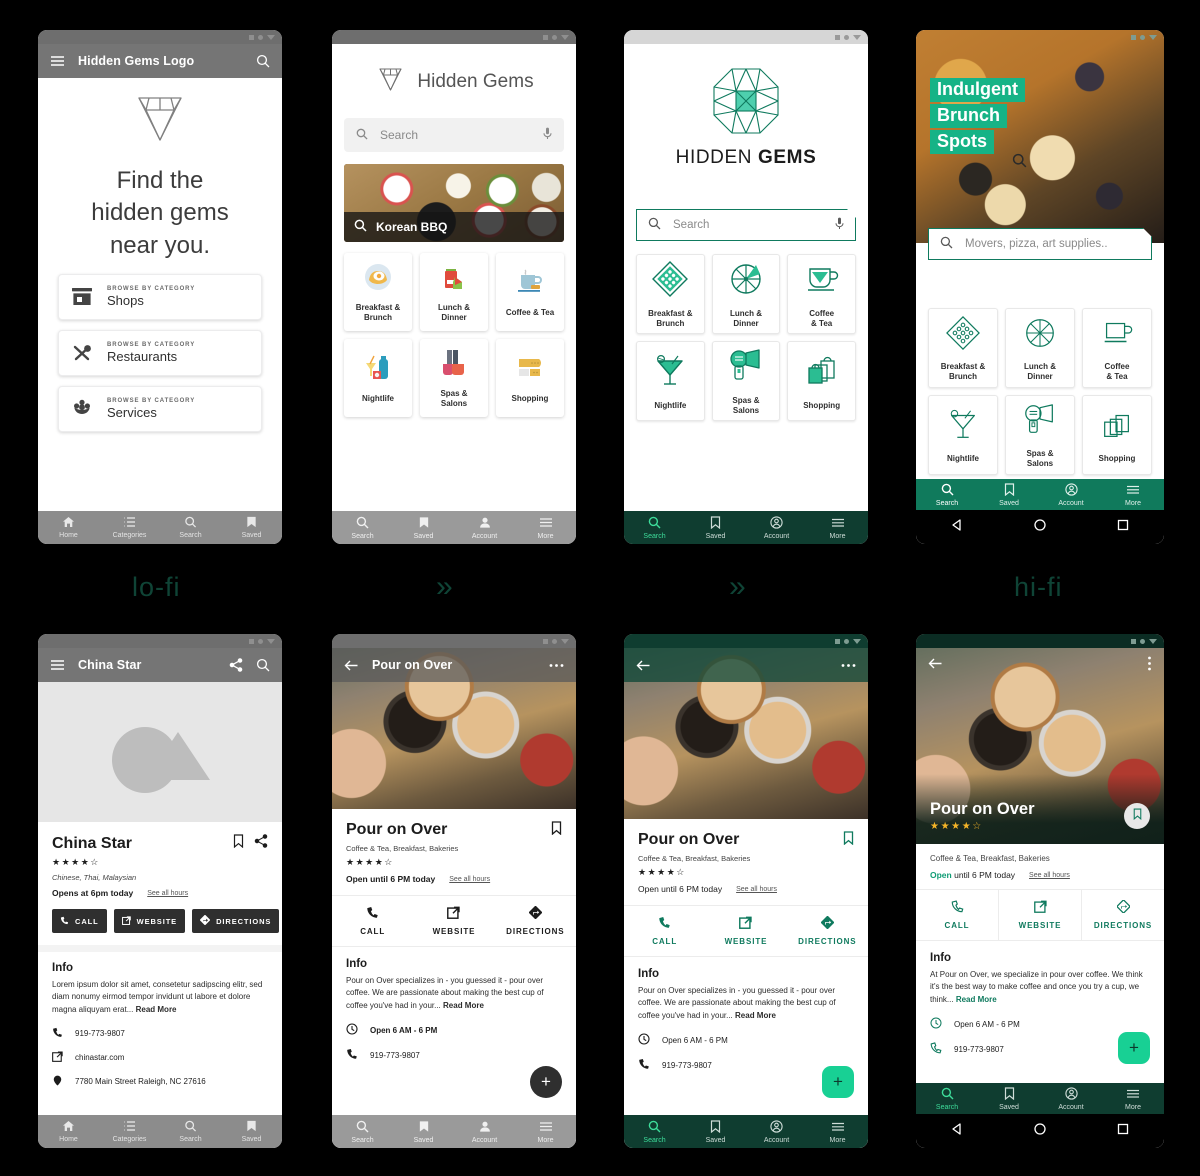 This screenshot has height=1176, width=1200. I want to click on hamburger-icon, so click(57, 61).